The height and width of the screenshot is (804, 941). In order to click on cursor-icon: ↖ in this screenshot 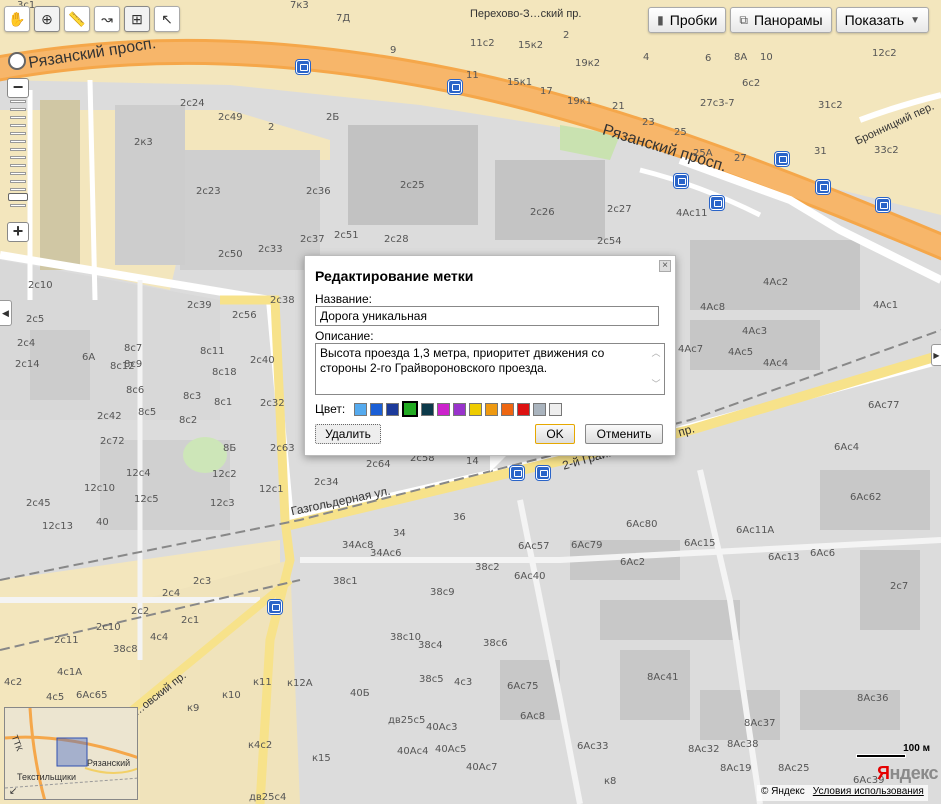, I will do `click(167, 18)`.